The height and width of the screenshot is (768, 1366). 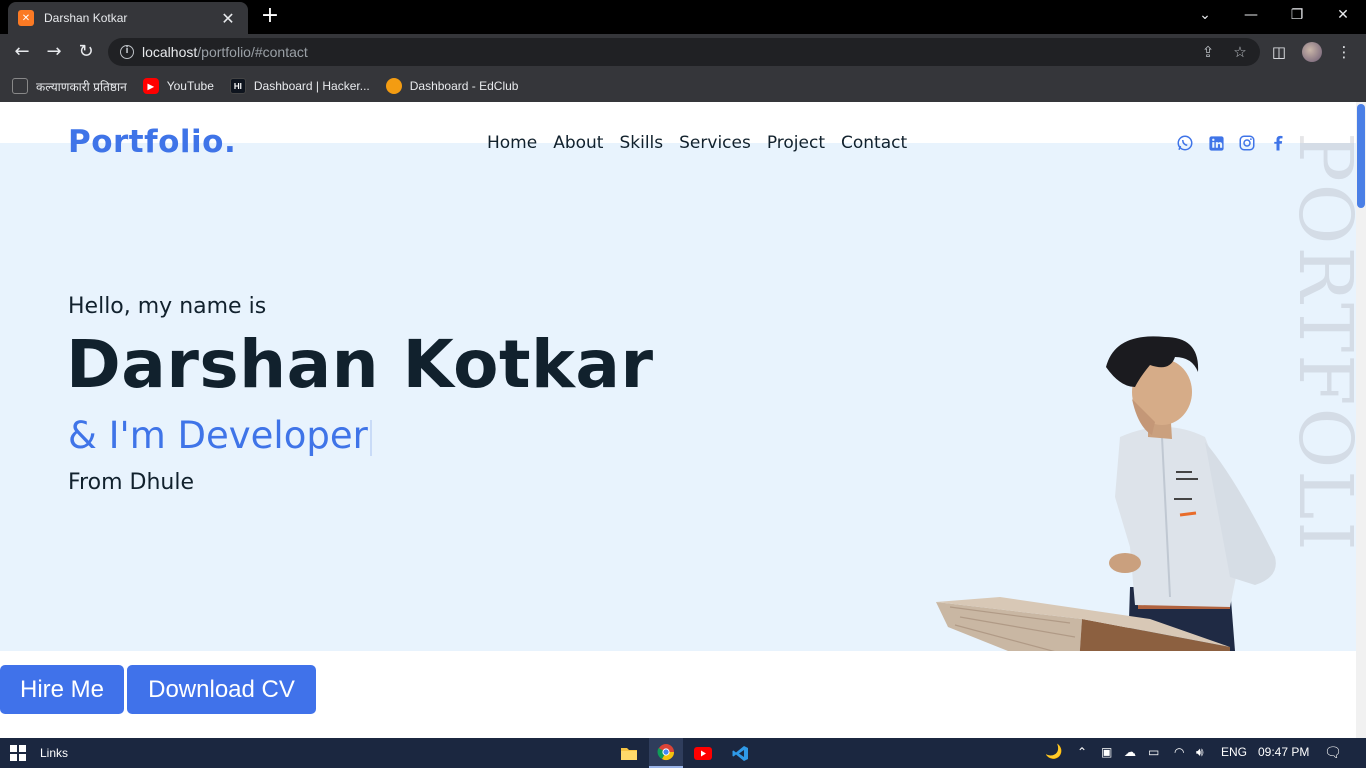 What do you see at coordinates (167, 306) in the screenshot?
I see `hero-greeting: Hello, my name is` at bounding box center [167, 306].